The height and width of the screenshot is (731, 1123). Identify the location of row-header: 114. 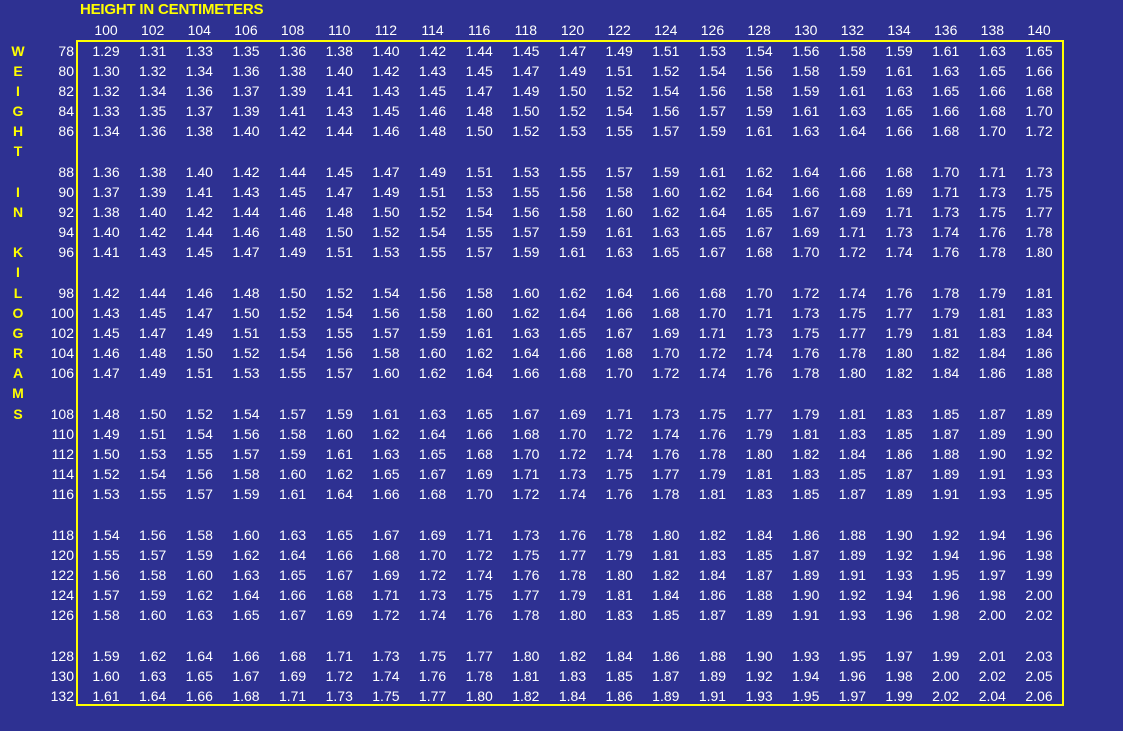
(62, 474).